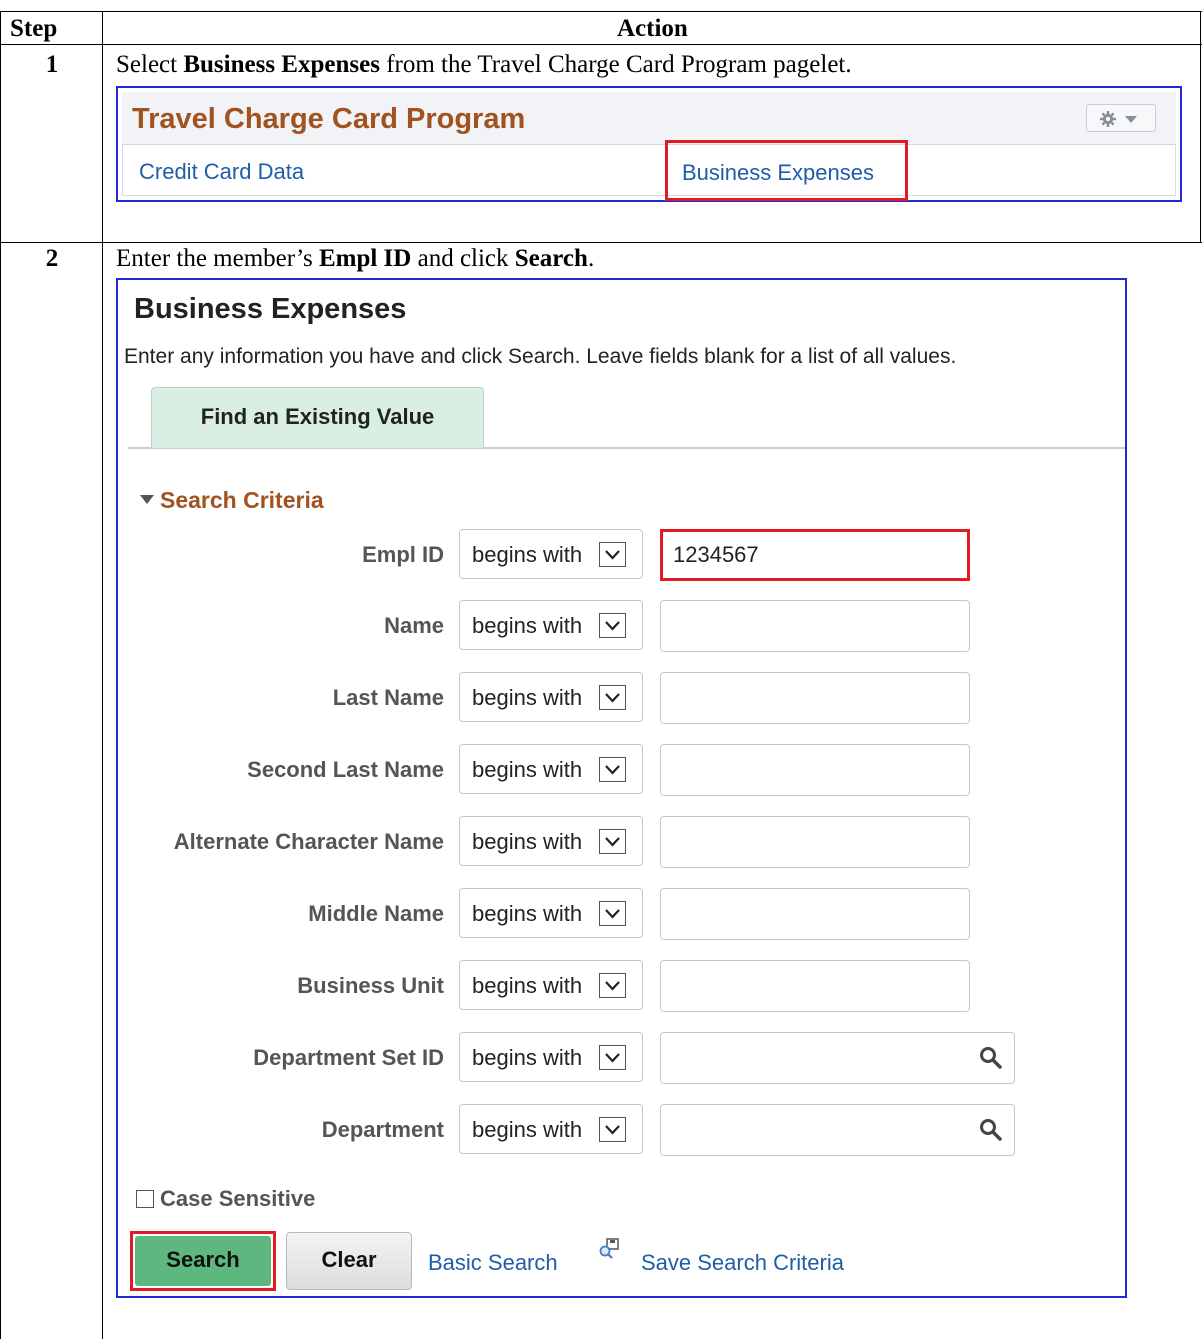  What do you see at coordinates (609, 1249) in the screenshot?
I see `save-search-icon` at bounding box center [609, 1249].